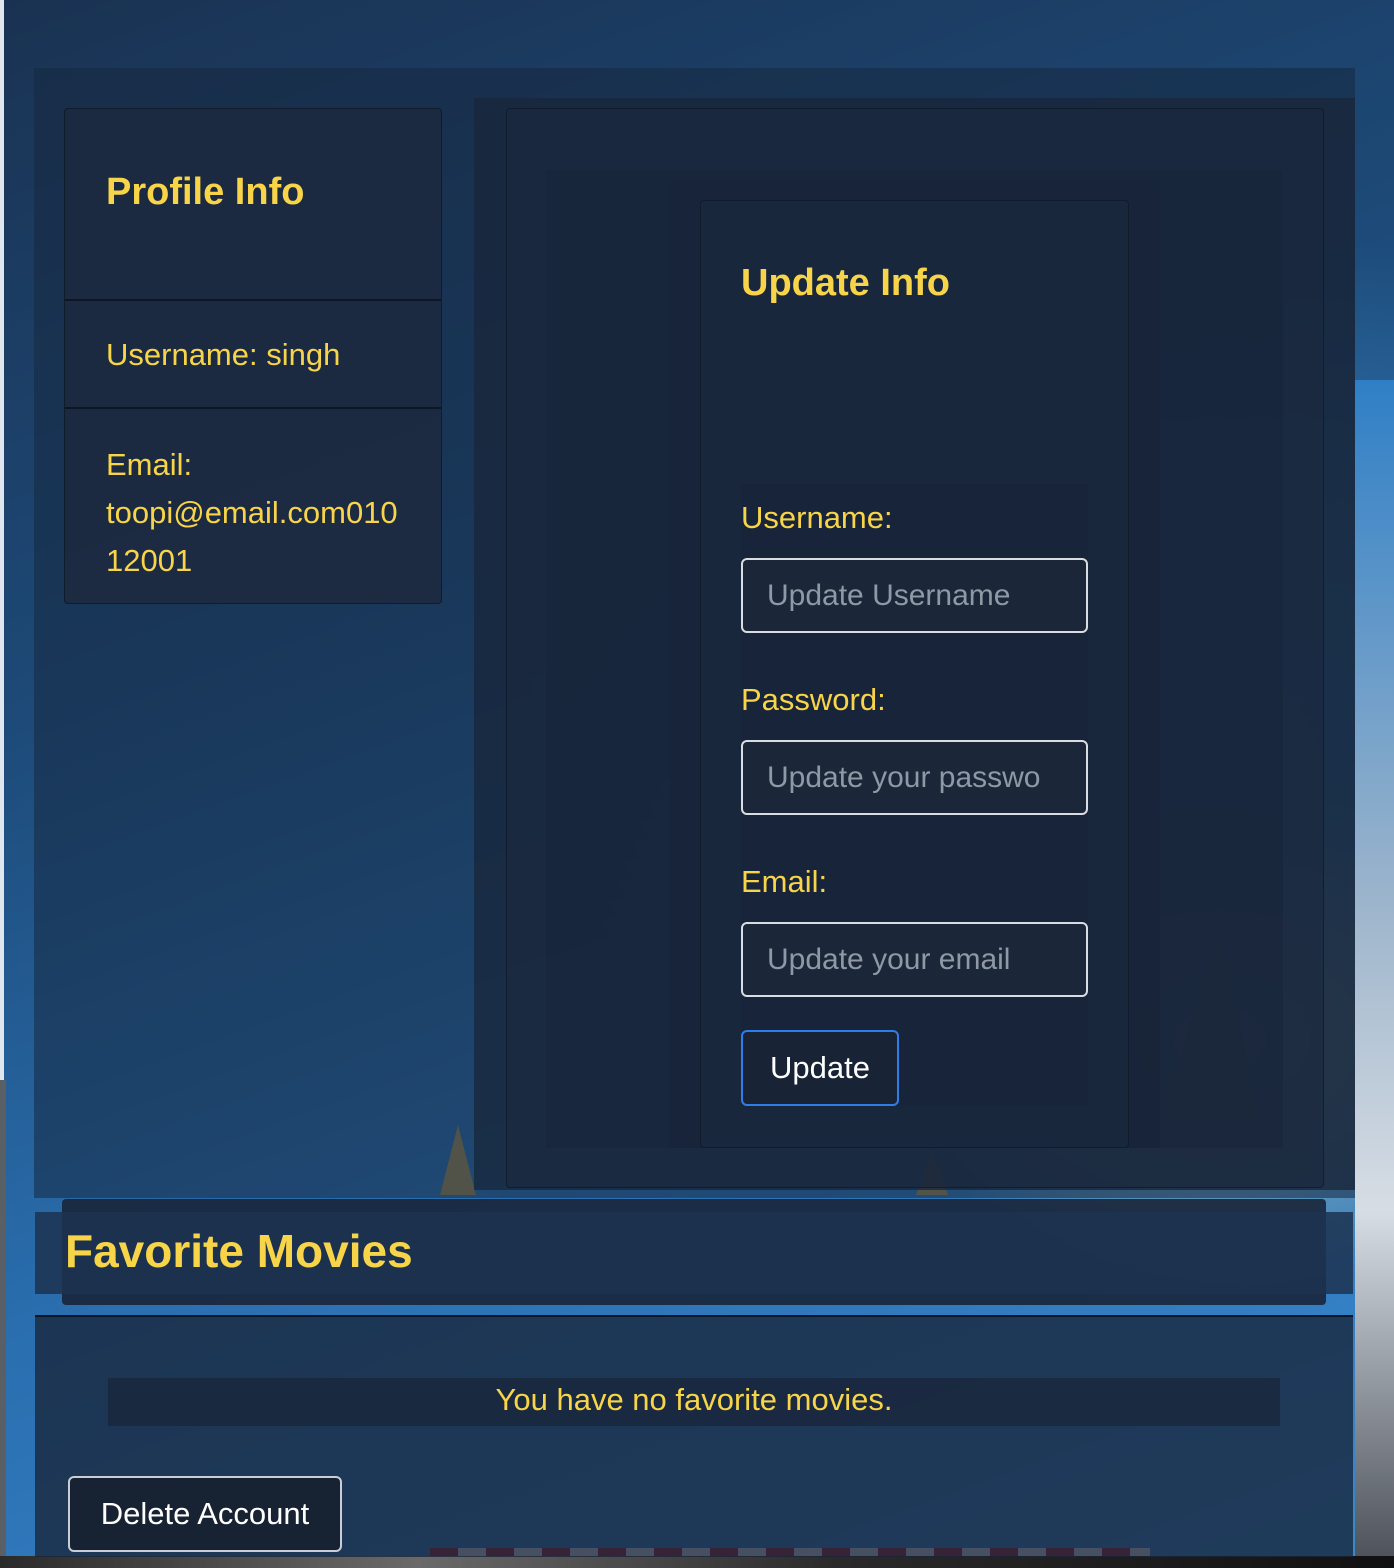 The width and height of the screenshot is (1394, 1568). What do you see at coordinates (914, 777) in the screenshot?
I see `password-input` at bounding box center [914, 777].